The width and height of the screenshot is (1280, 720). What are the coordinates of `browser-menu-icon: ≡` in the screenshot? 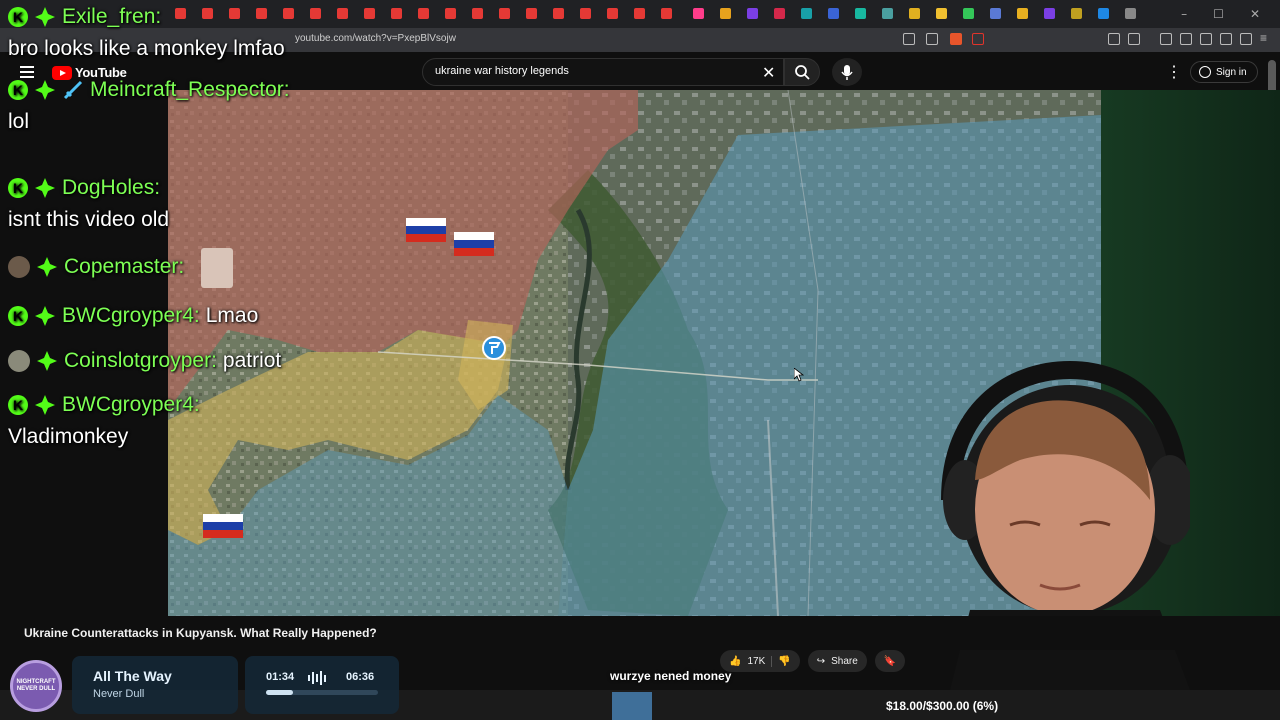 It's located at (1266, 38).